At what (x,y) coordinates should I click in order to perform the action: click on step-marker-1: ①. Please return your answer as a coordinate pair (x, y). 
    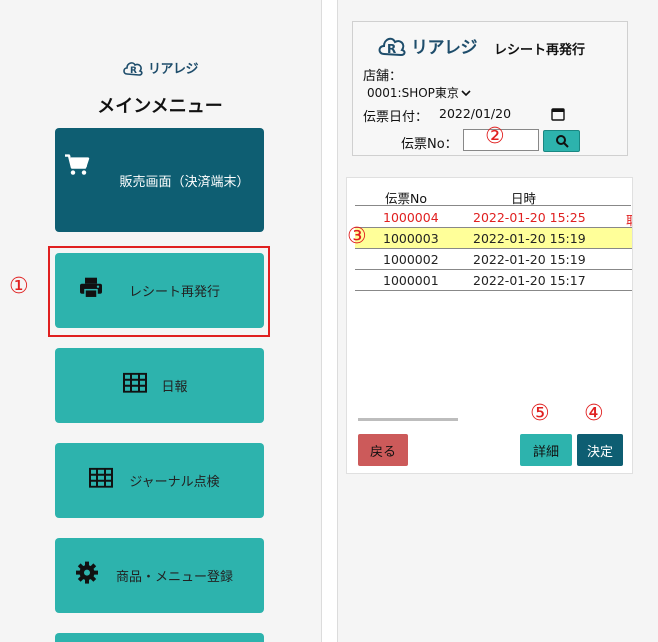
    Looking at the image, I should click on (19, 286).